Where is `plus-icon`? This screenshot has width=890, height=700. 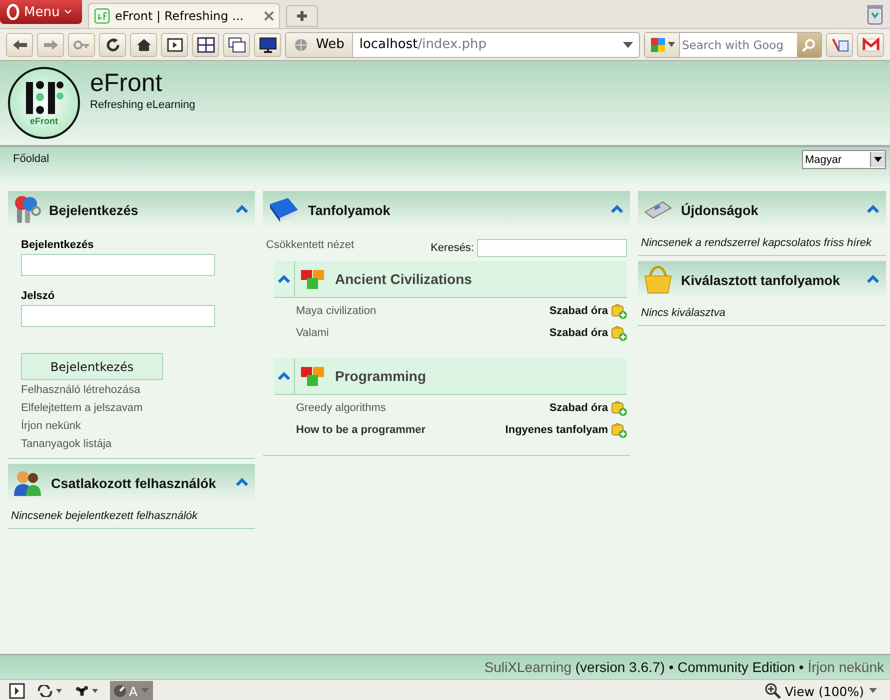
plus-icon is located at coordinates (302, 16).